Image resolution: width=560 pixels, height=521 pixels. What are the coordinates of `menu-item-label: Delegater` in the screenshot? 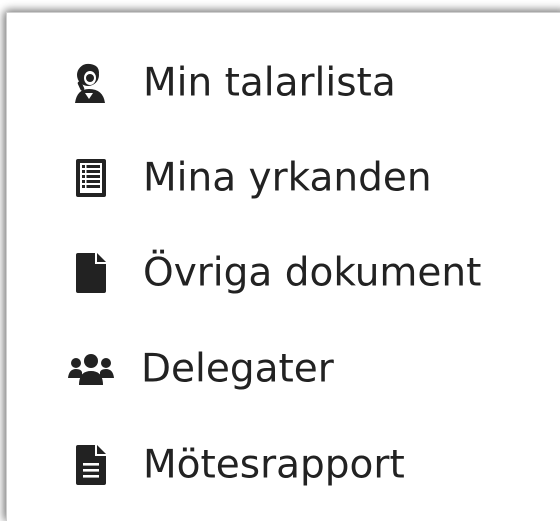 It's located at (237, 369).